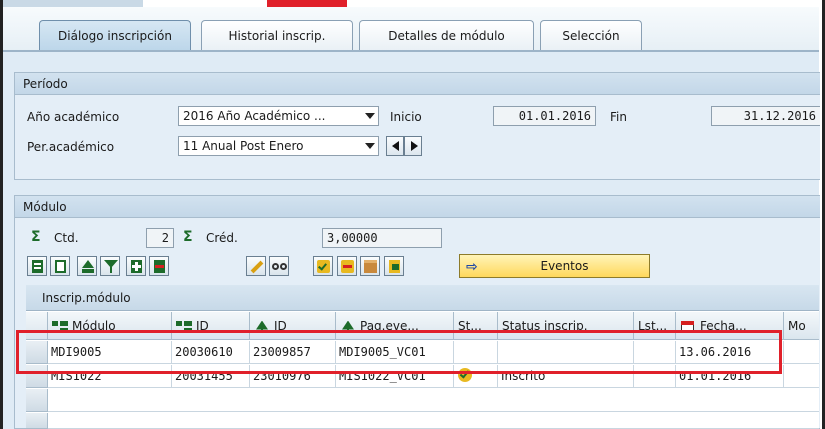 The width and height of the screenshot is (825, 429). What do you see at coordinates (411, 3) in the screenshot?
I see `top-strip` at bounding box center [411, 3].